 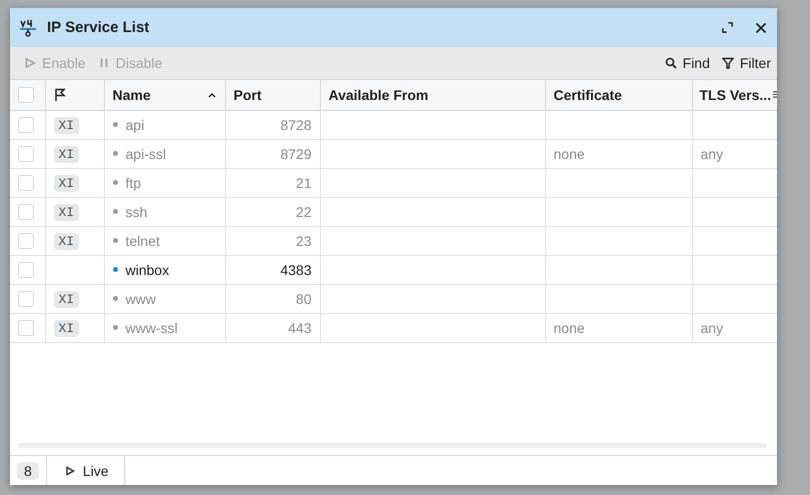 What do you see at coordinates (378, 94) in the screenshot?
I see `column-title: Available From` at bounding box center [378, 94].